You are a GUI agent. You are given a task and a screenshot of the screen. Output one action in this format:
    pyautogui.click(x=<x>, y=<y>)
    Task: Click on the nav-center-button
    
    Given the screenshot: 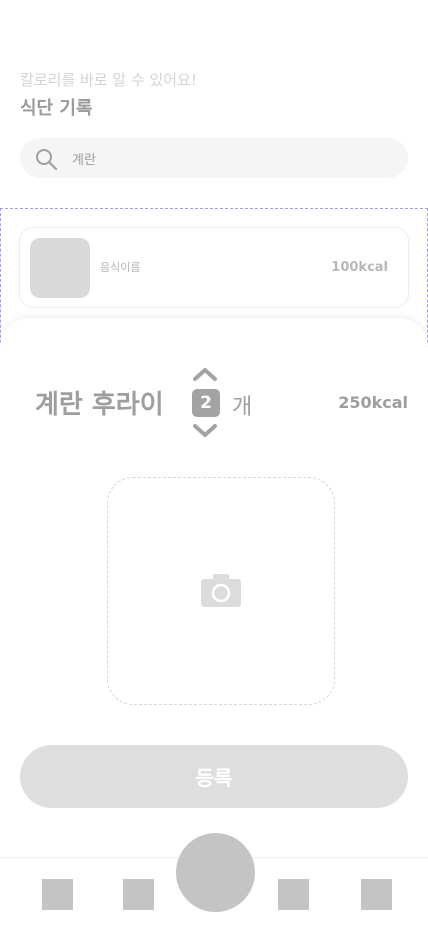 What is the action you would take?
    pyautogui.click(x=215, y=872)
    